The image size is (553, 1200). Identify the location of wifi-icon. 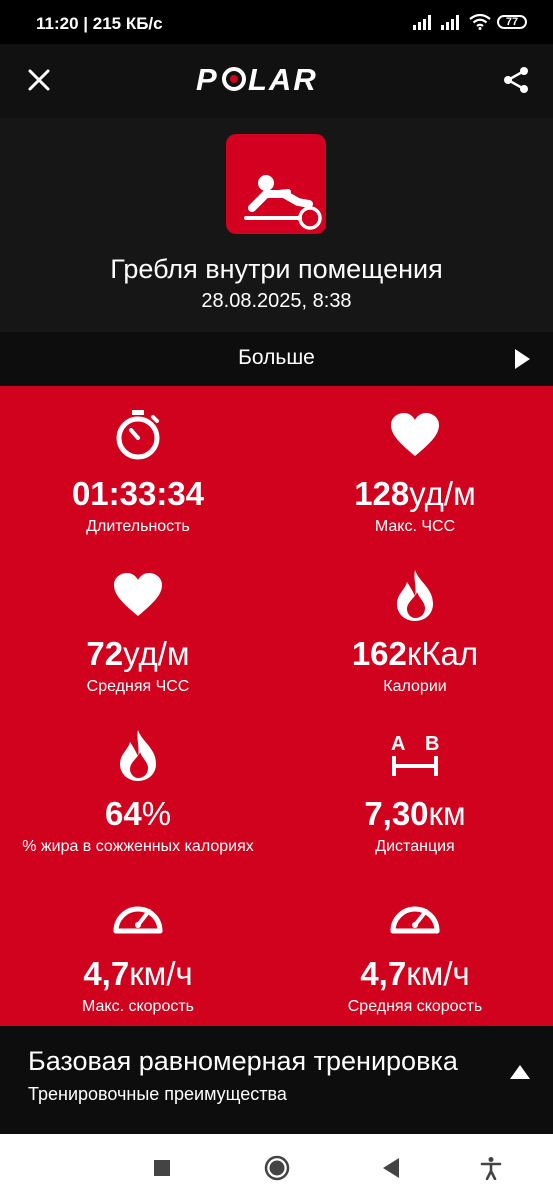
(480, 22).